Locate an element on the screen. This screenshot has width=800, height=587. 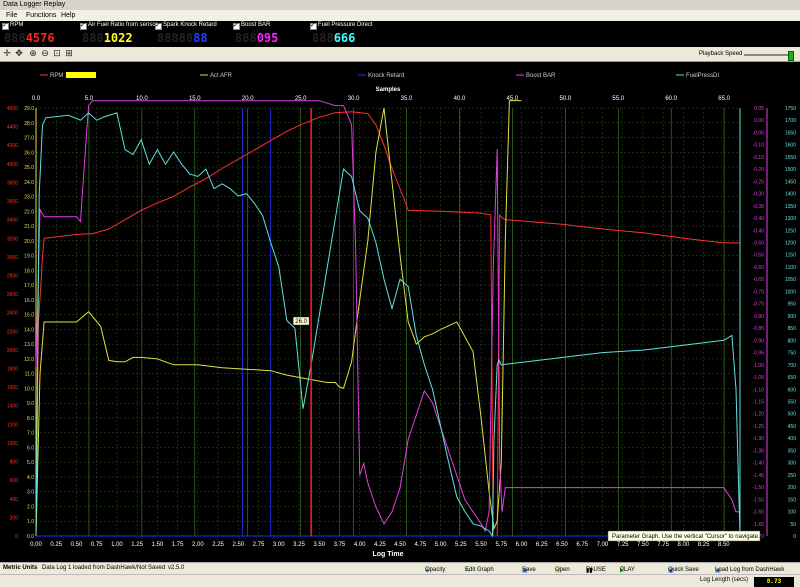
afr-axis-tick: 2.0 is located at coordinates (30, 507).